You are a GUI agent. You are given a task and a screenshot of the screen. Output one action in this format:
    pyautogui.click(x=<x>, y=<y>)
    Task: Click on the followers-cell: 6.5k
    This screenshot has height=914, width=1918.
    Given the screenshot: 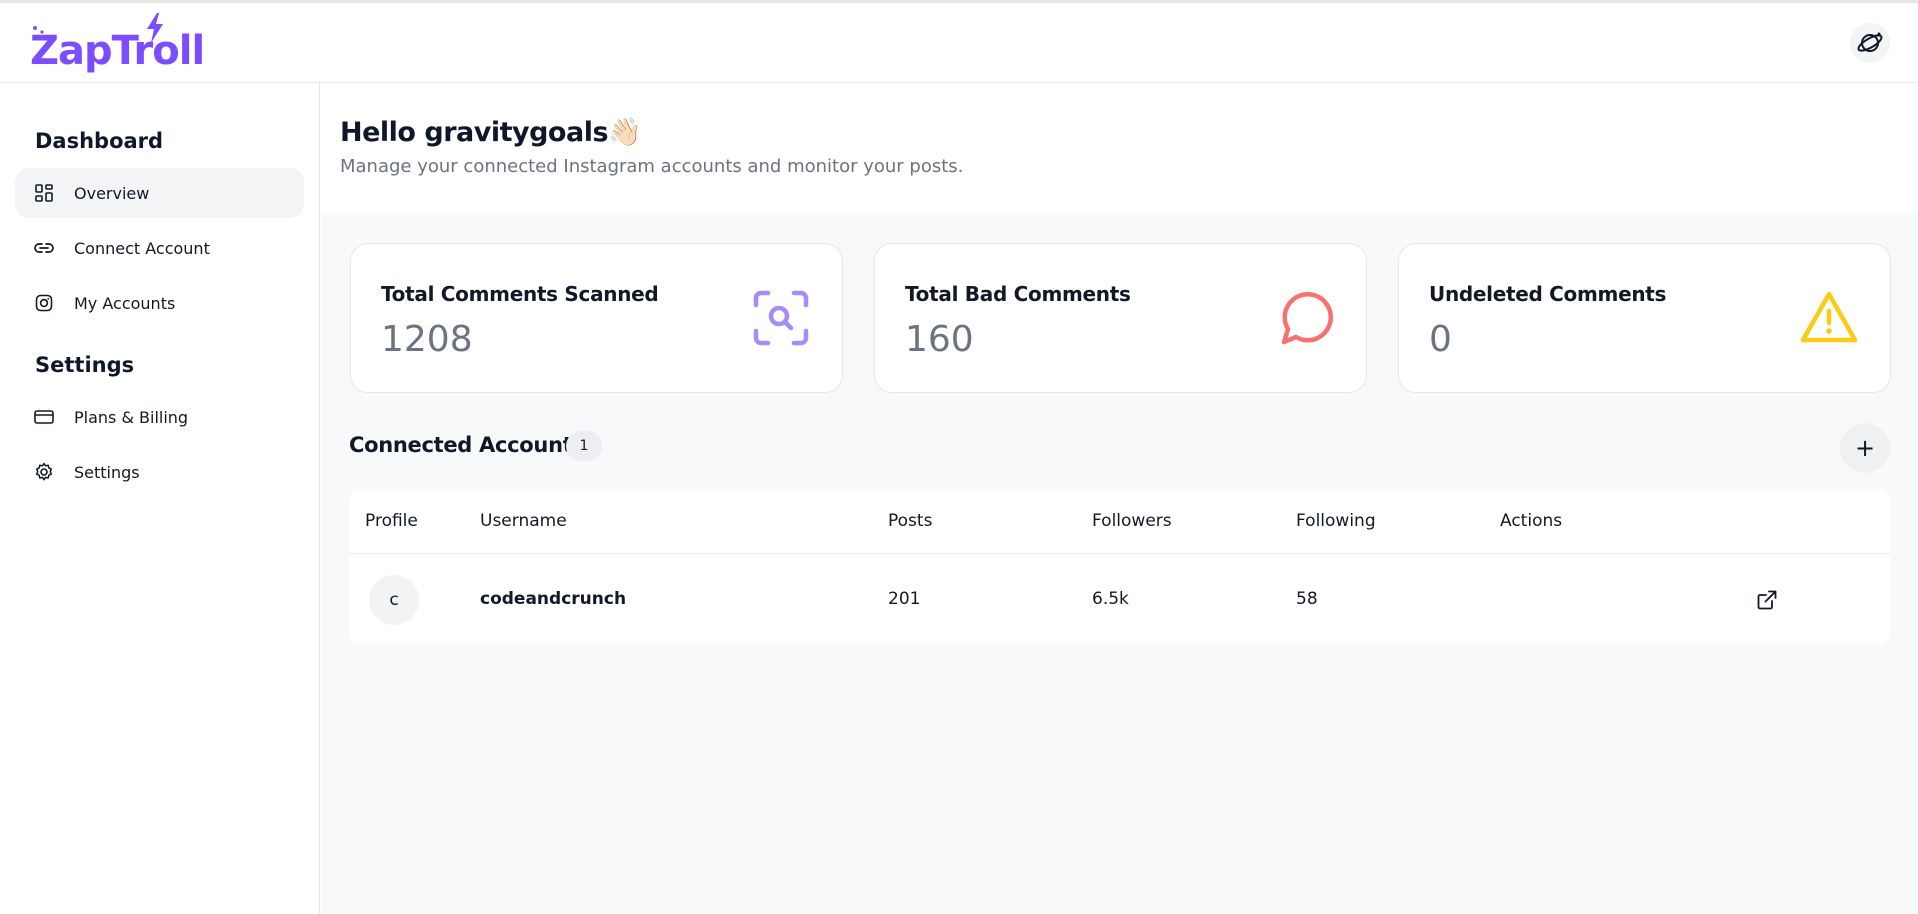 What is the action you would take?
    pyautogui.click(x=1110, y=599)
    